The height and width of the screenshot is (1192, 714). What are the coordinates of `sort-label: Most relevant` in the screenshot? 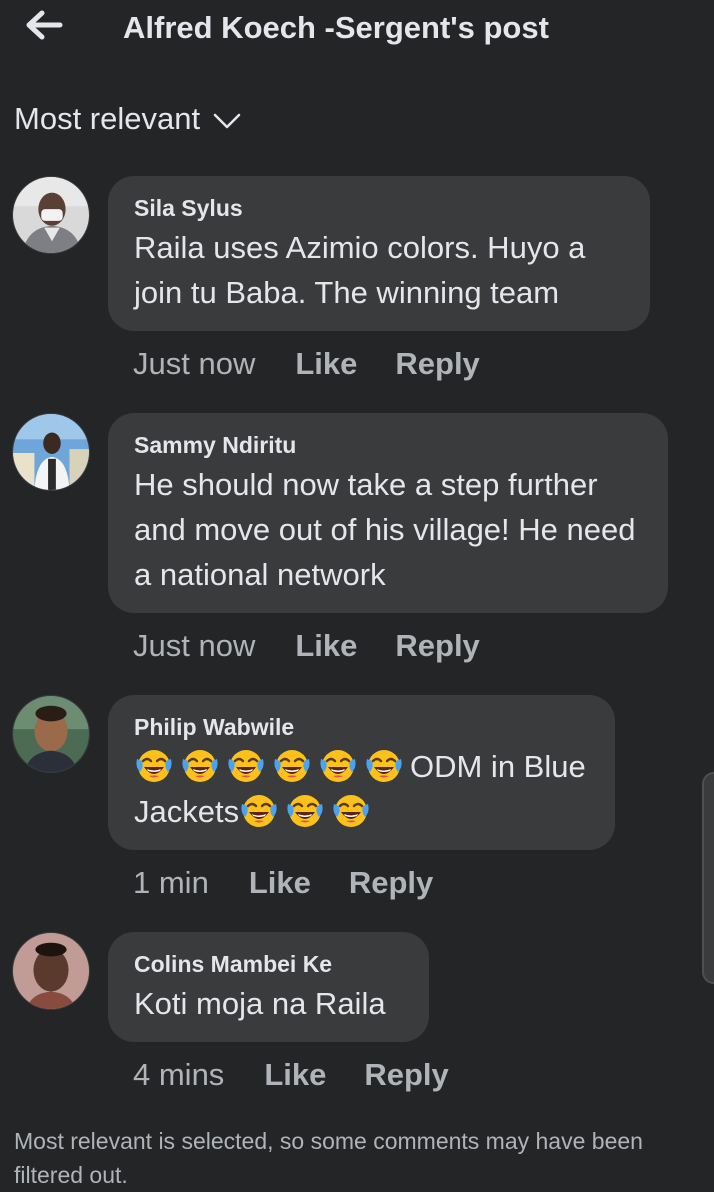 It's located at (107, 118).